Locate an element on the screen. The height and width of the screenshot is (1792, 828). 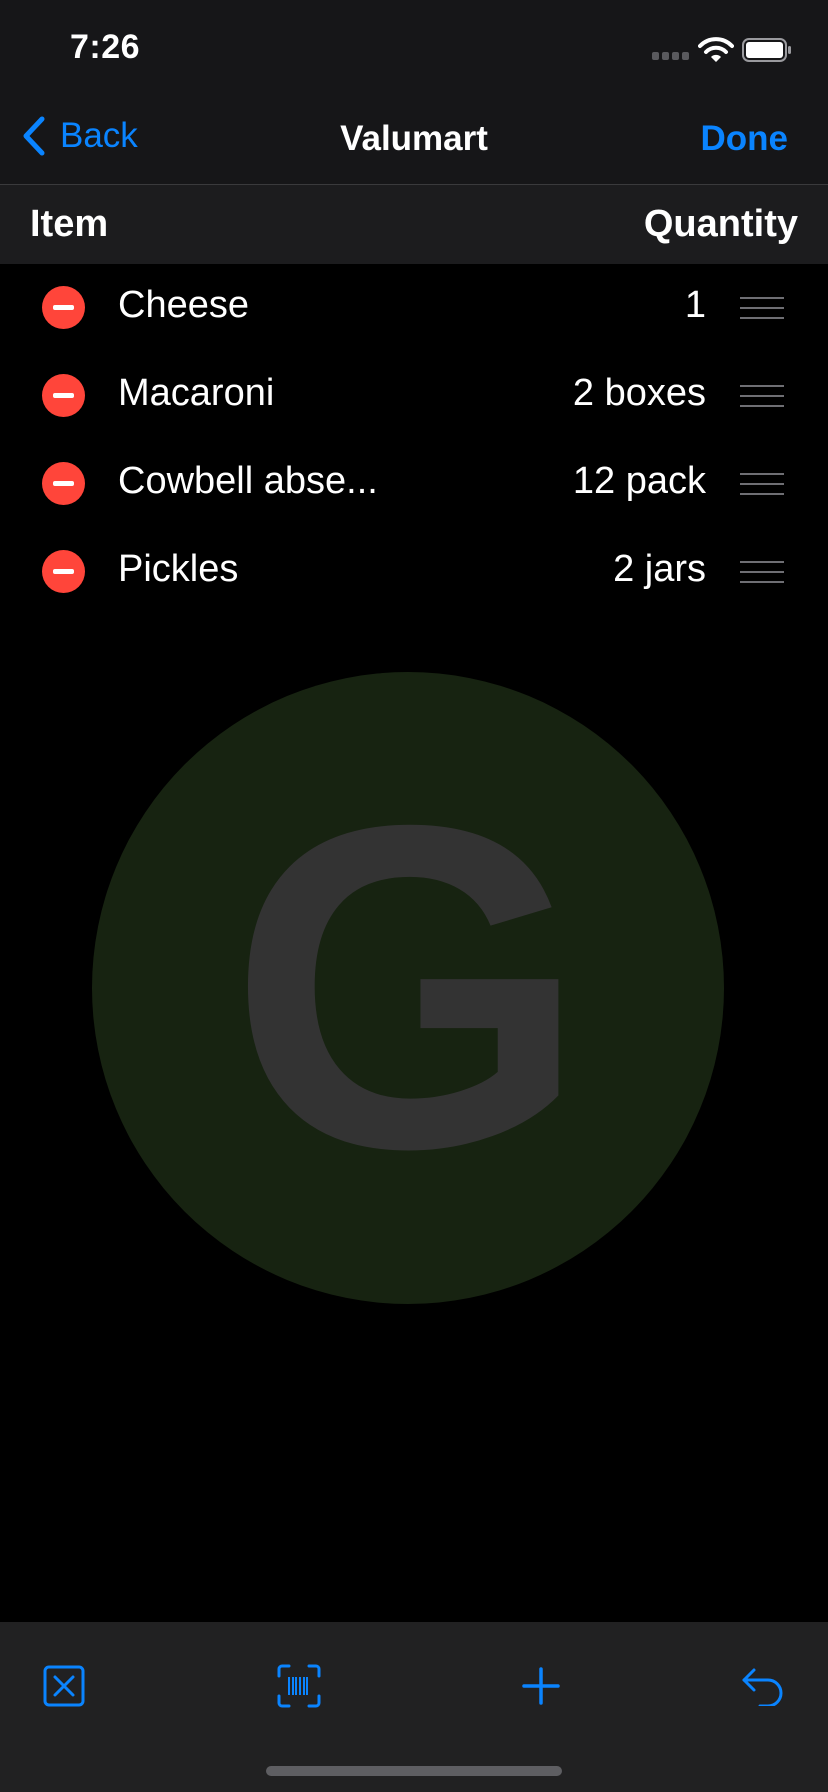
add-item-button is located at coordinates (541, 1686).